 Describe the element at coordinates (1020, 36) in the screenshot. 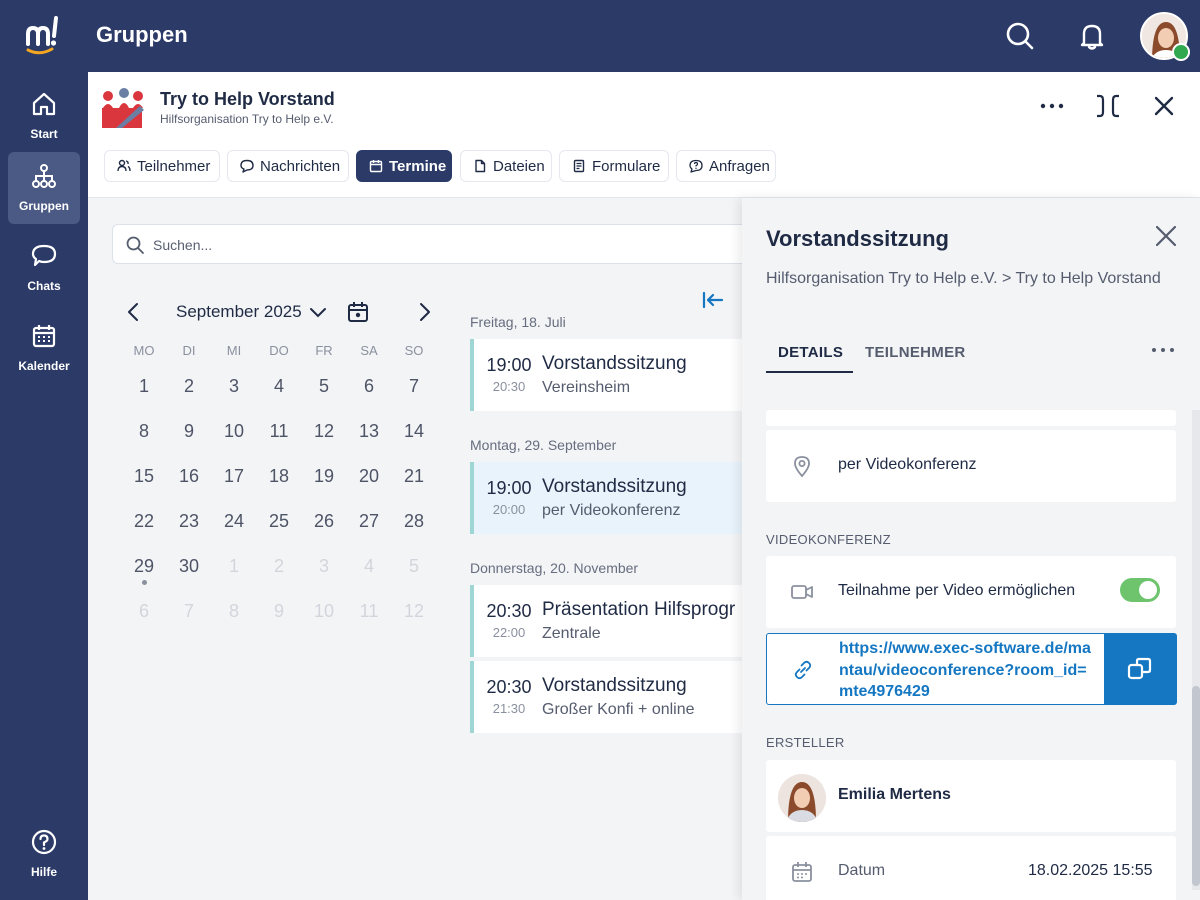

I see `search-icon` at that location.